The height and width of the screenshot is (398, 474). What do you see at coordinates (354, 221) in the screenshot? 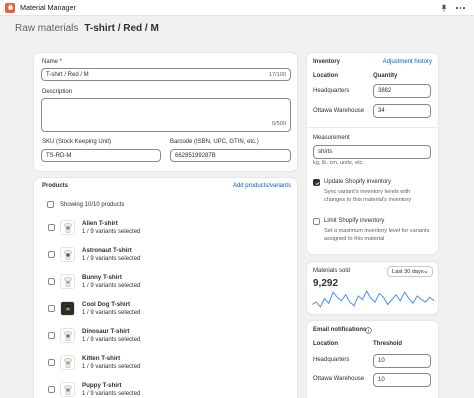
I see `limit-inventory-label: Limit Shopify inventory` at bounding box center [354, 221].